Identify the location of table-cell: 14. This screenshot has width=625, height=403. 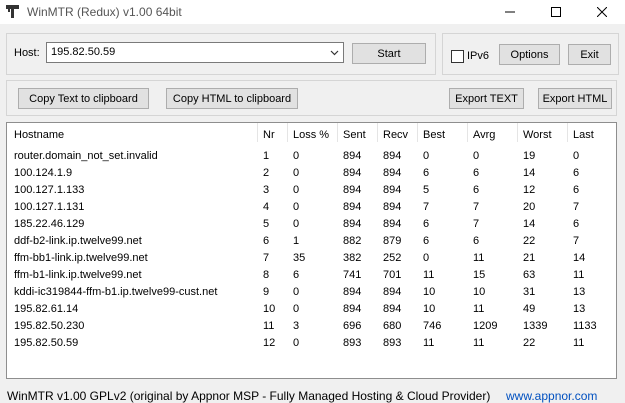
(579, 258).